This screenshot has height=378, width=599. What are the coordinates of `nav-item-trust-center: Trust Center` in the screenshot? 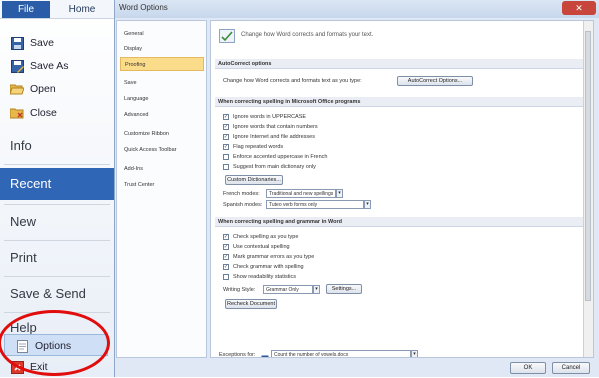 It's located at (162, 185).